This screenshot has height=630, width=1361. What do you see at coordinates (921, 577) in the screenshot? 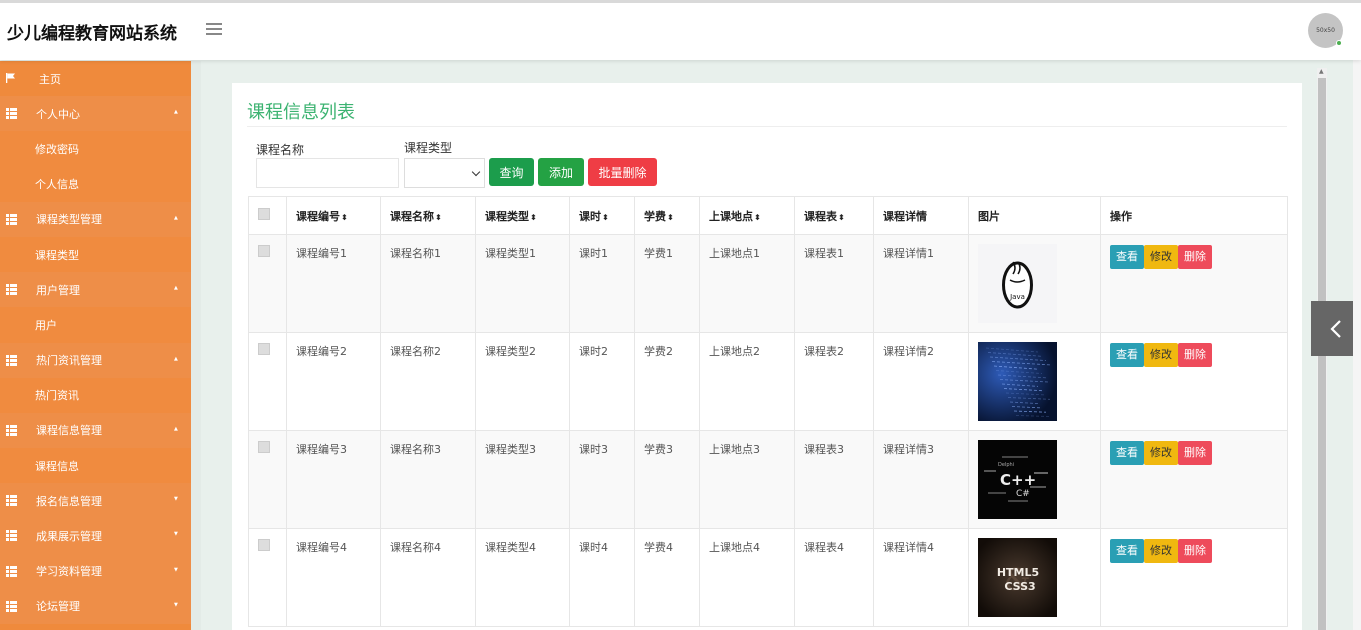
I see `table-cell: 课程详情4` at bounding box center [921, 577].